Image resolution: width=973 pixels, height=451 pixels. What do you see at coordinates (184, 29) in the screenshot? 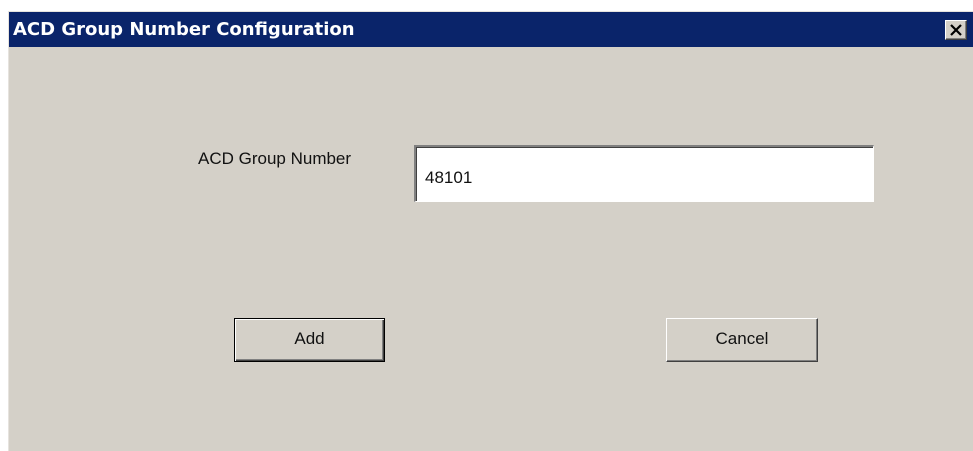
I see `window-title: ACD Group Number Configuration` at bounding box center [184, 29].